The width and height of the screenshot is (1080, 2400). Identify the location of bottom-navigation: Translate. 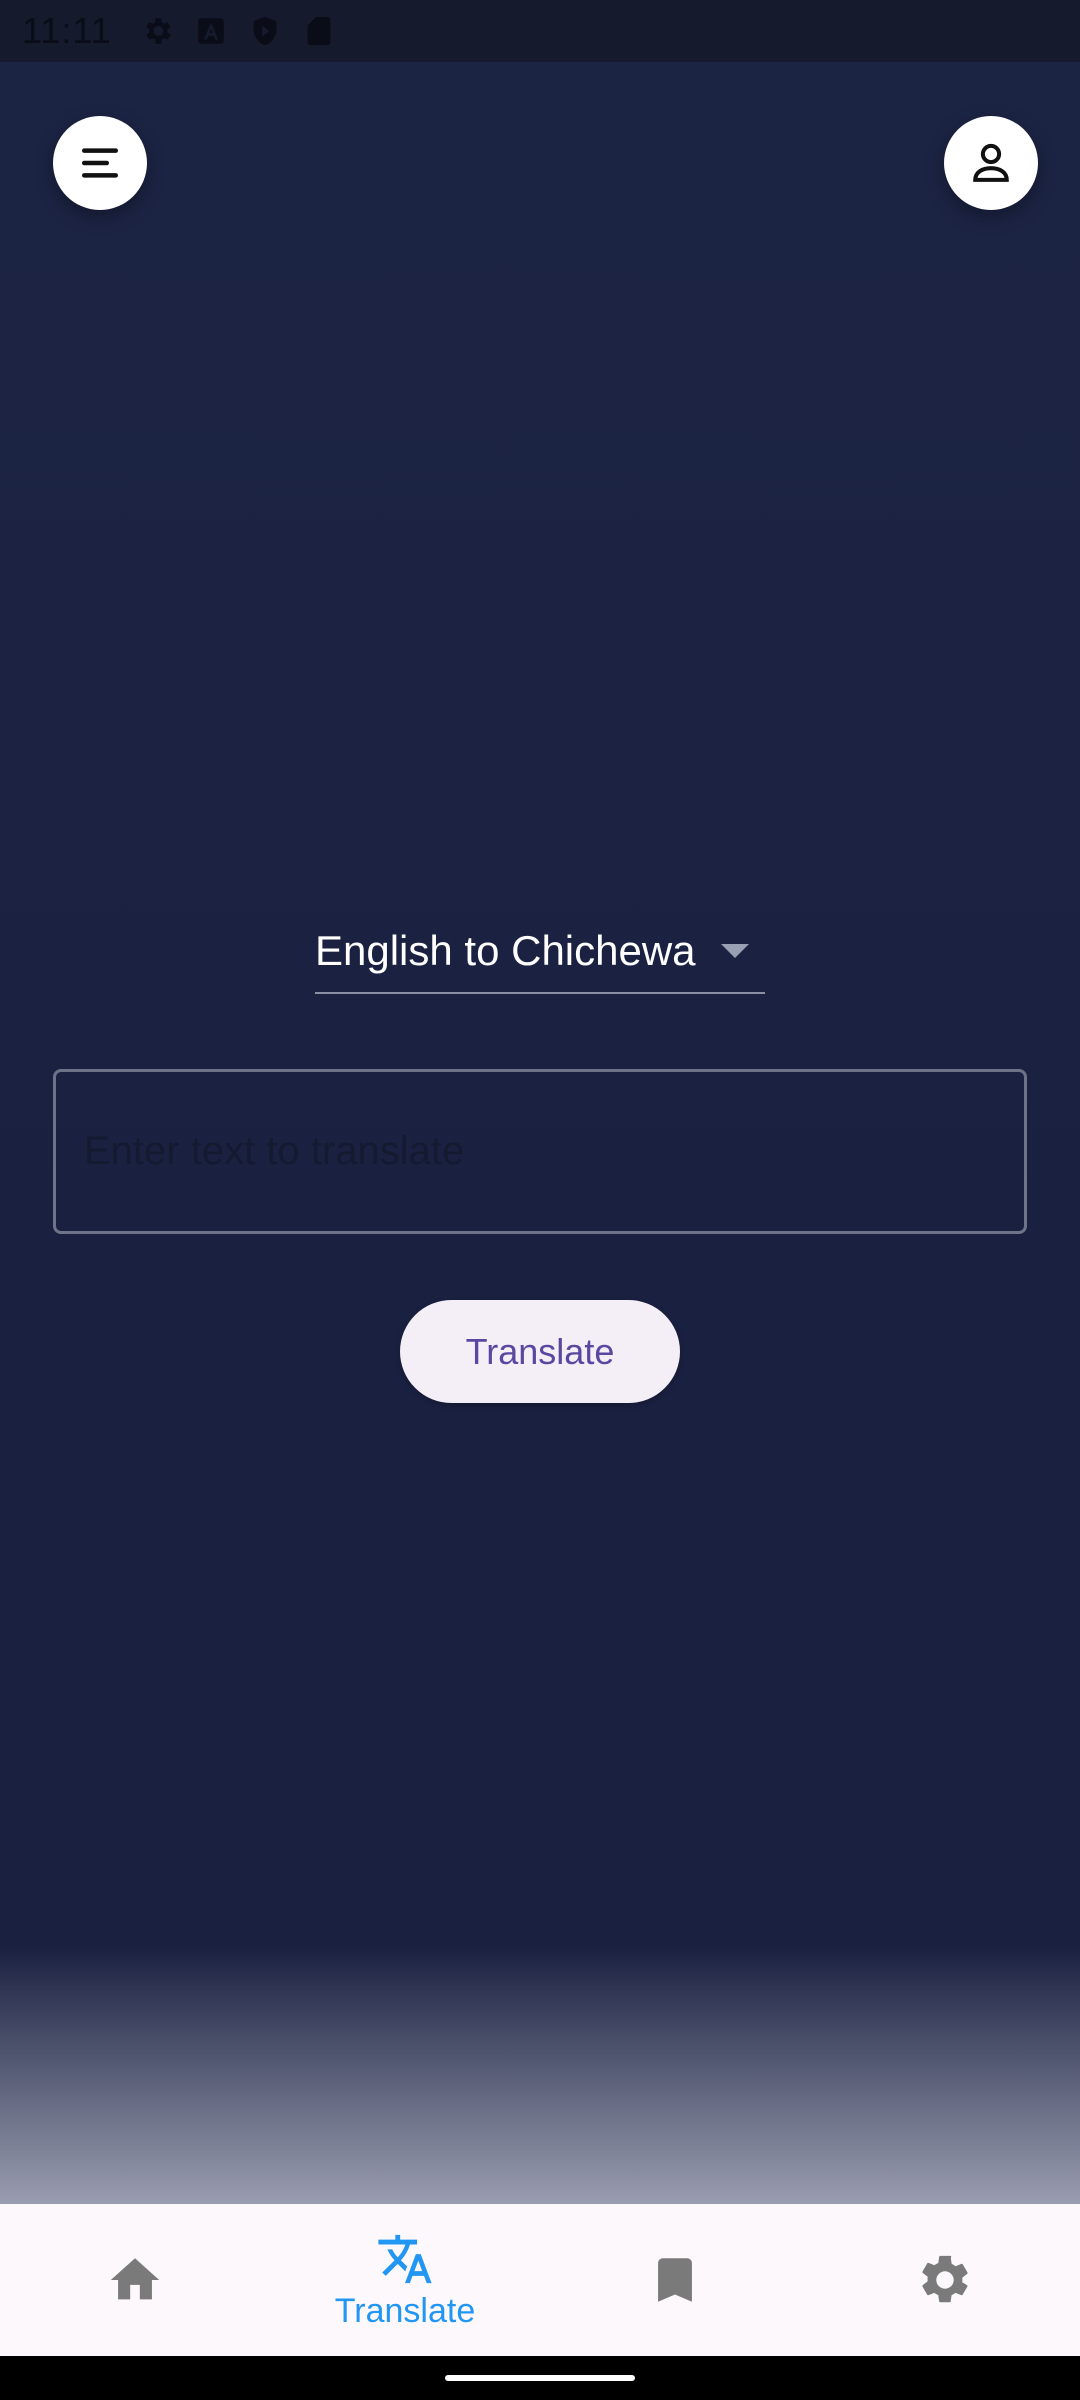
(540, 2280).